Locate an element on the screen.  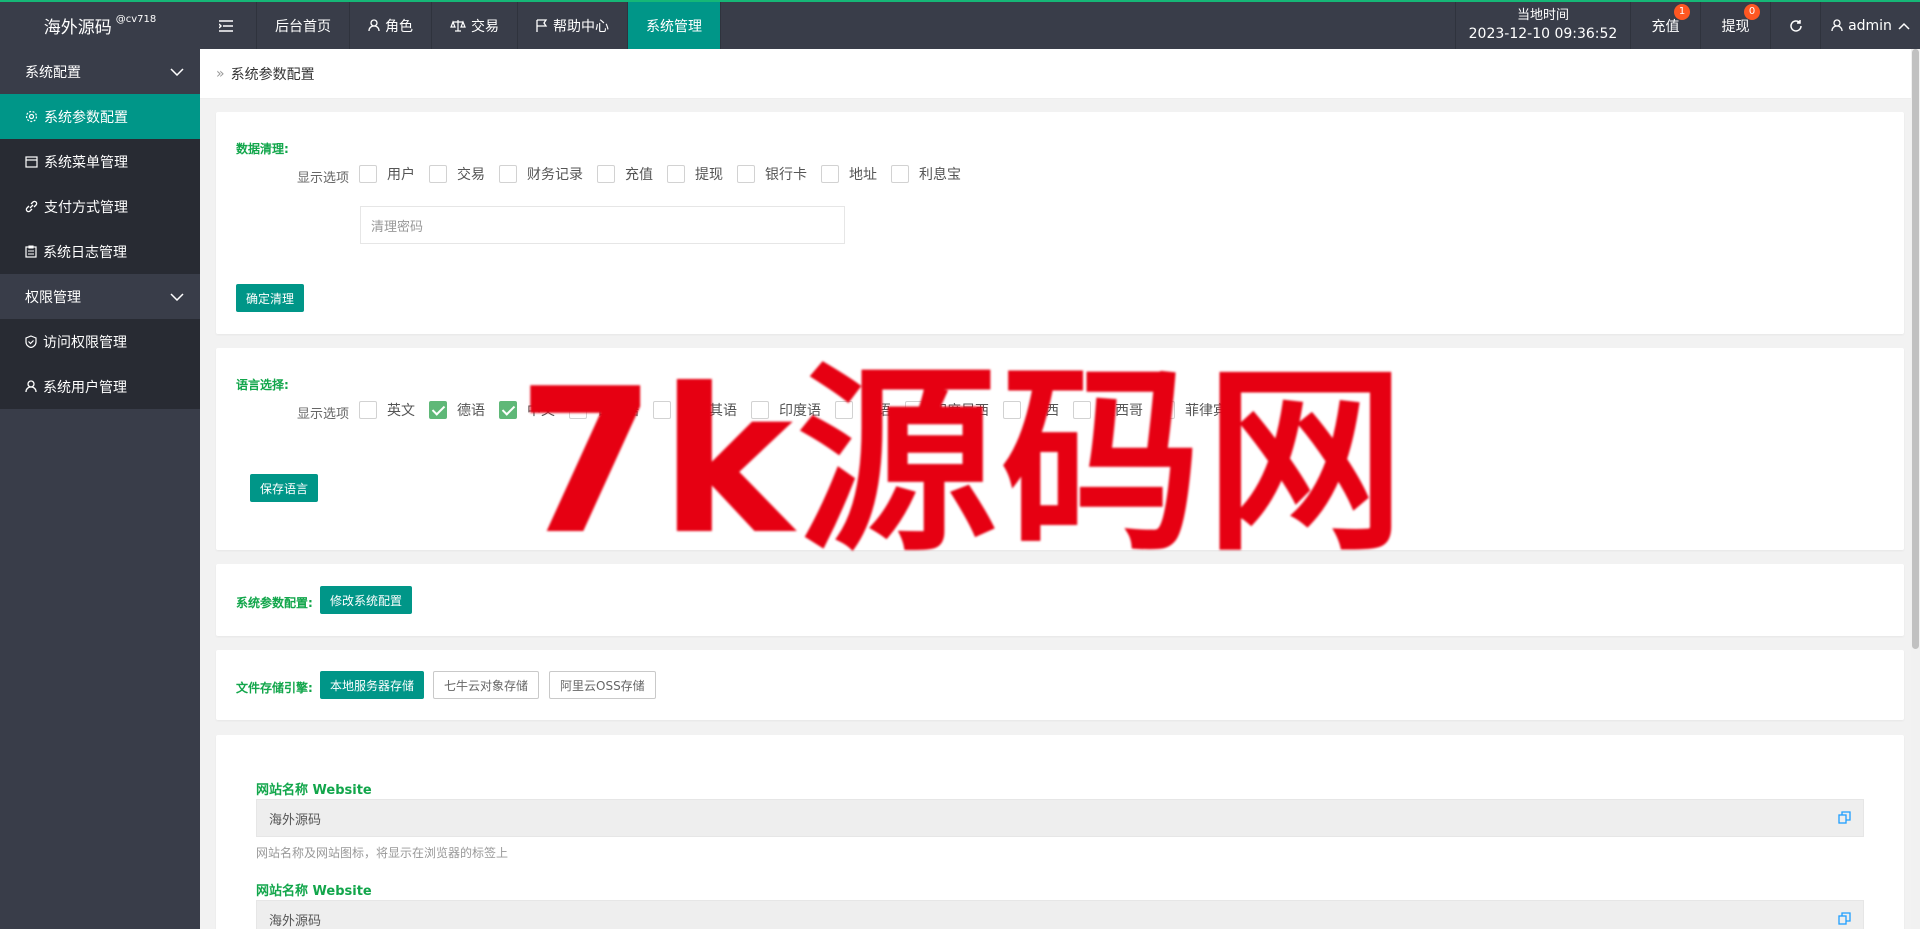
page-scrollbar is located at coordinates (1915, 489).